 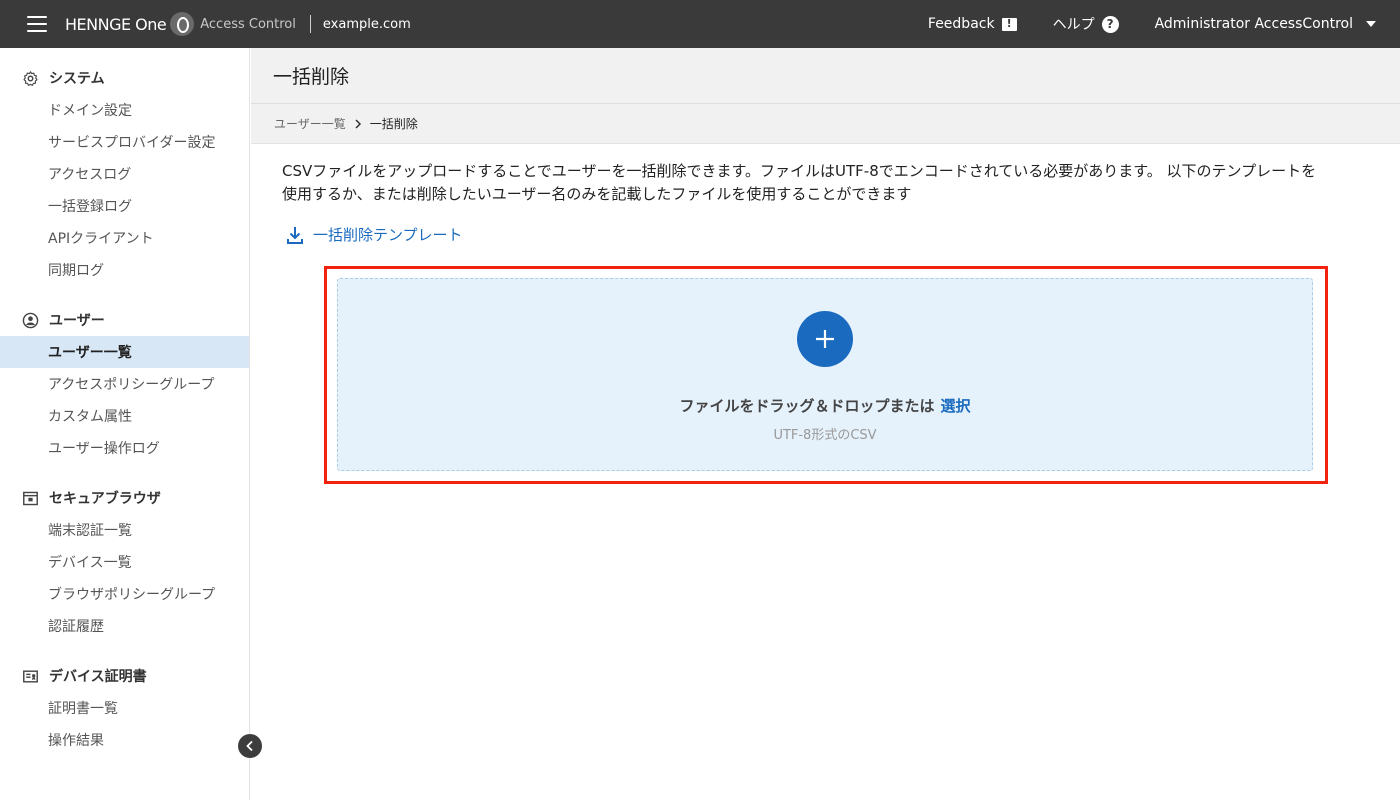 What do you see at coordinates (248, 24) in the screenshot?
I see `product-name: Access Control` at bounding box center [248, 24].